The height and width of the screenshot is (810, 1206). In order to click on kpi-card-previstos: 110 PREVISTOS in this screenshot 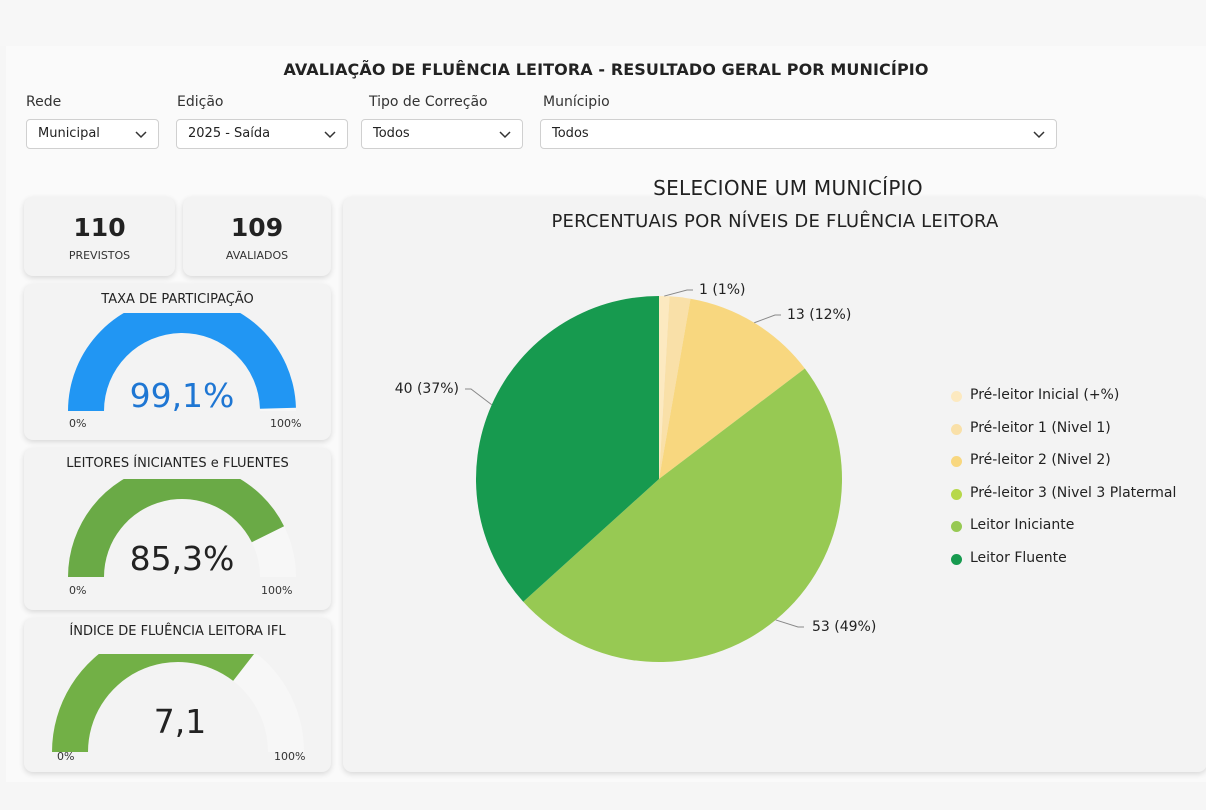, I will do `click(99, 236)`.